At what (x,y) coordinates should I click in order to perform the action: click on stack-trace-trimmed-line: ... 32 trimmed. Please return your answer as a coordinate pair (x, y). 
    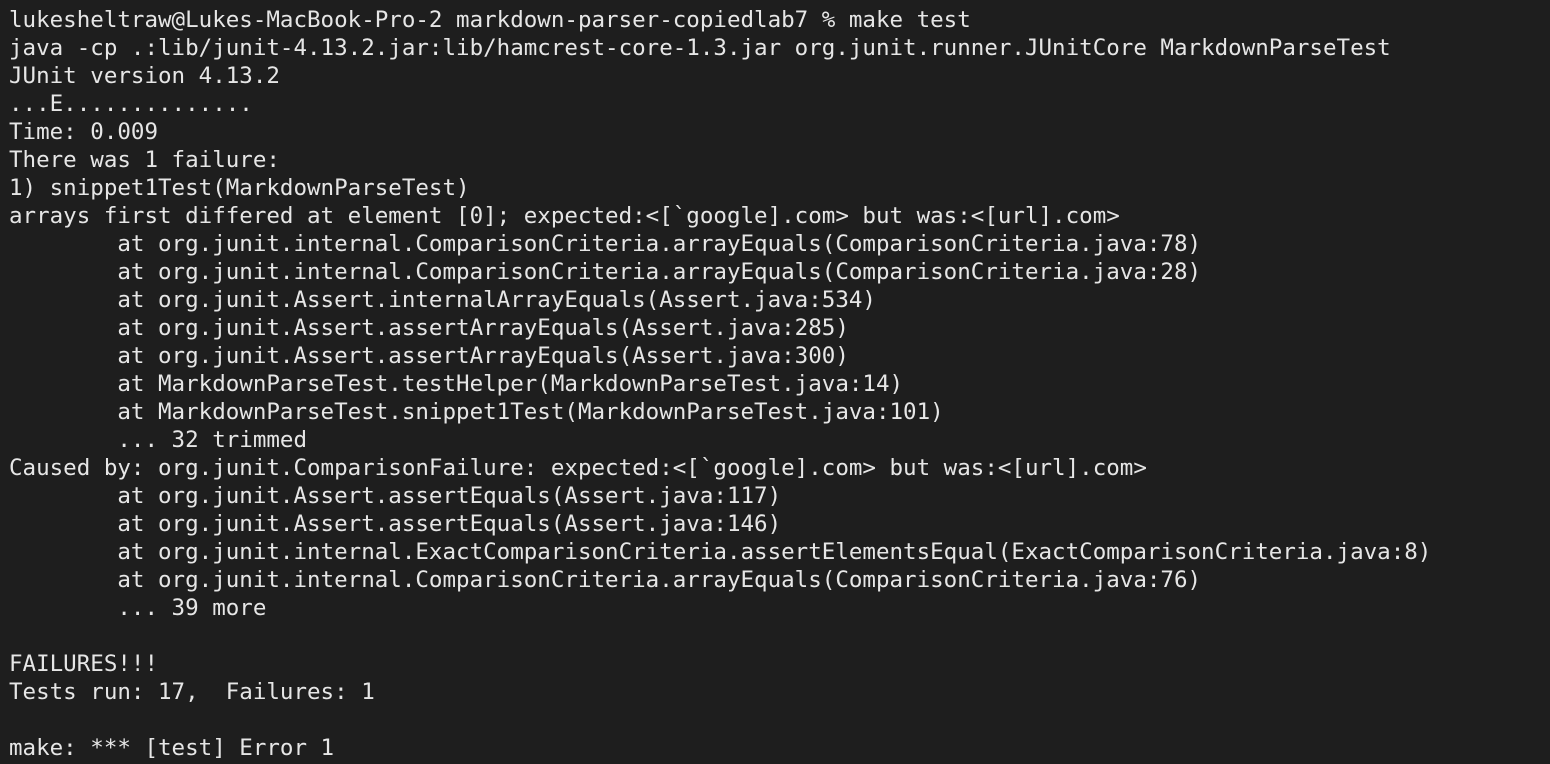
    Looking at the image, I should click on (158, 440).